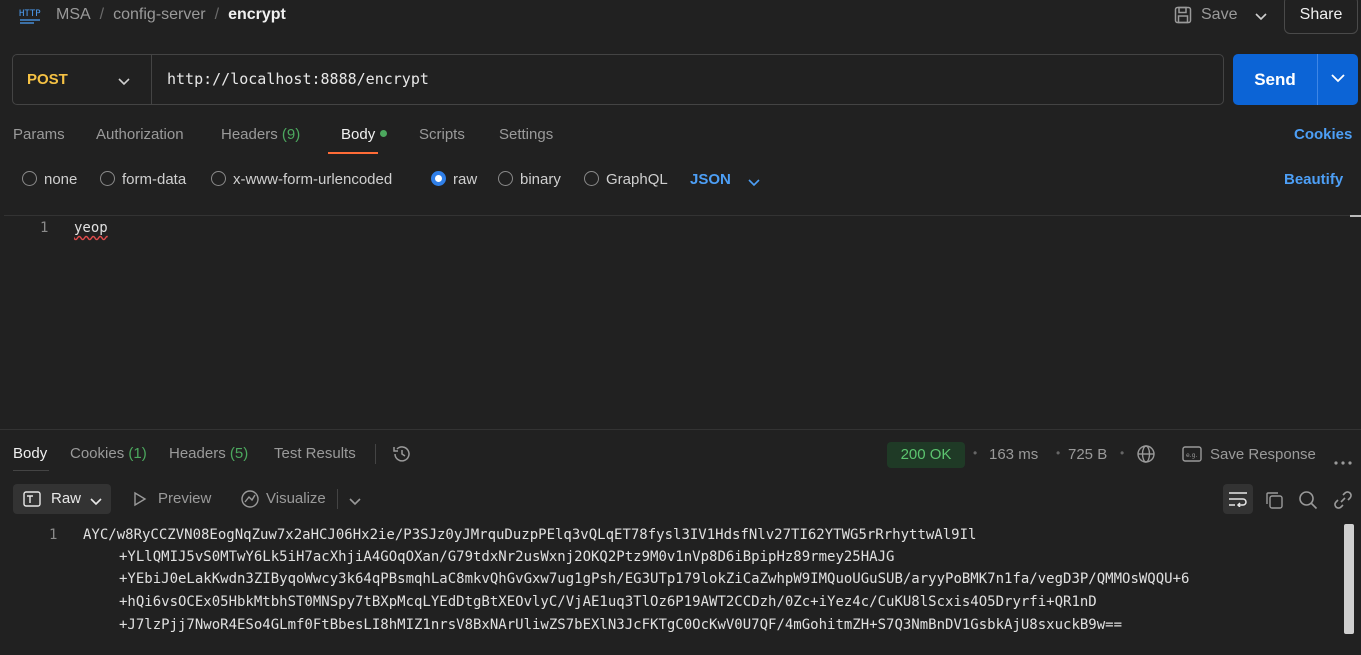 Image resolution: width=1361 pixels, height=655 pixels. I want to click on copy-icon, so click(1274, 502).